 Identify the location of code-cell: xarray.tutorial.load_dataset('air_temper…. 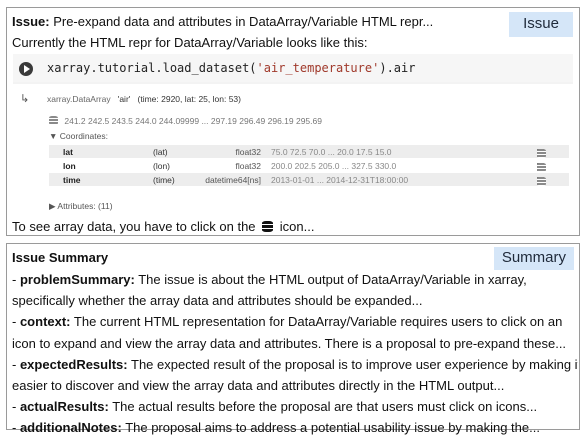
(293, 68).